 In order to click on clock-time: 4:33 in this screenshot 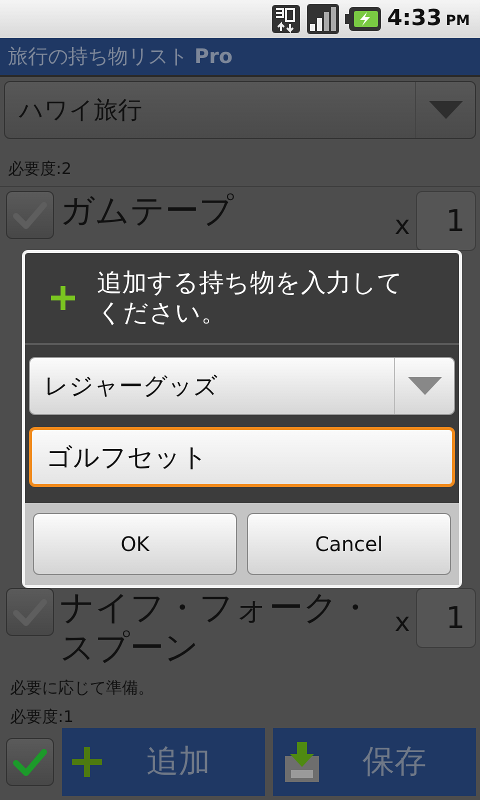, I will do `click(414, 19)`.